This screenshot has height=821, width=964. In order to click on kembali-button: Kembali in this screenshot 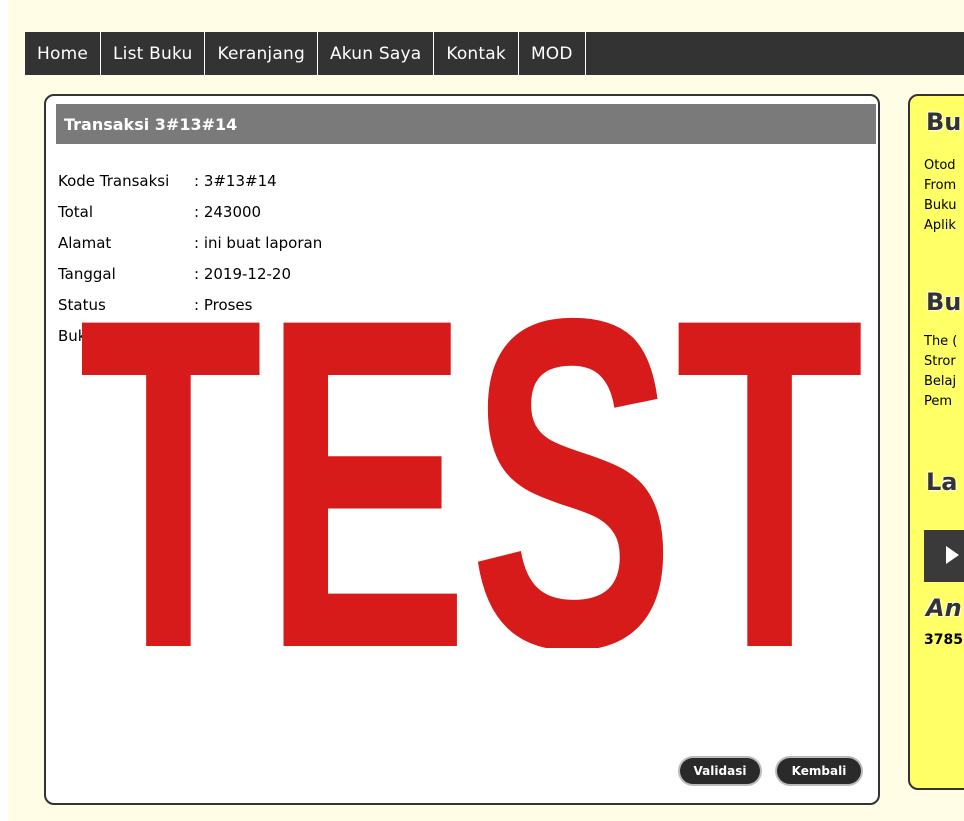, I will do `click(819, 771)`.